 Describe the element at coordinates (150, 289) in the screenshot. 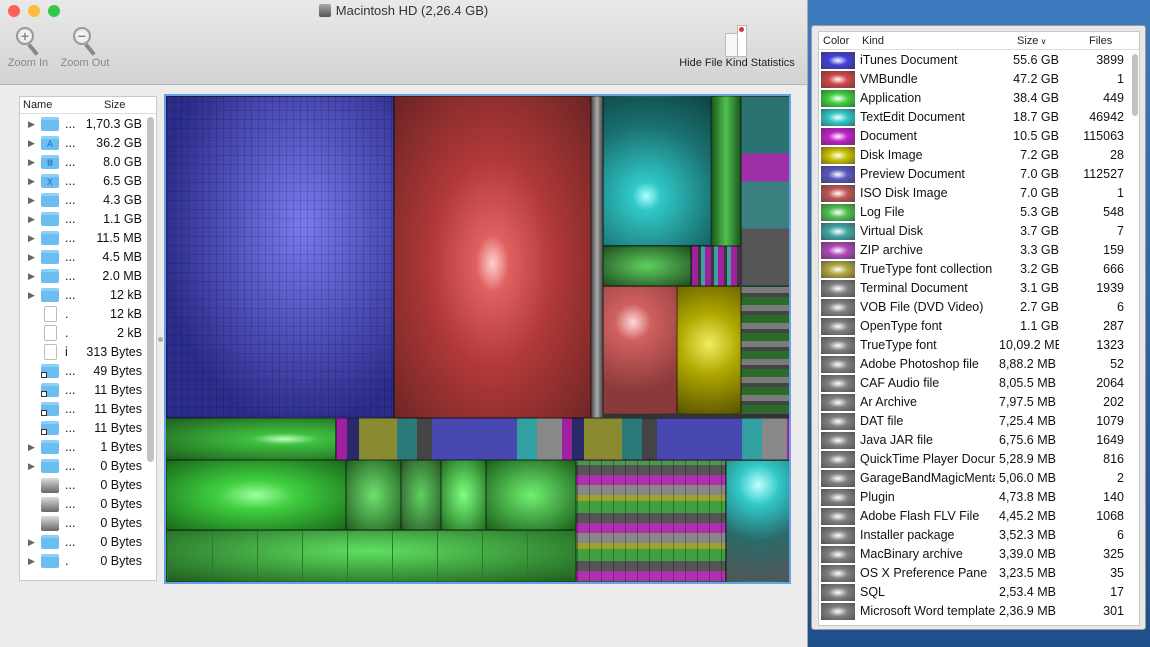

I see `outline-scrollbar` at that location.